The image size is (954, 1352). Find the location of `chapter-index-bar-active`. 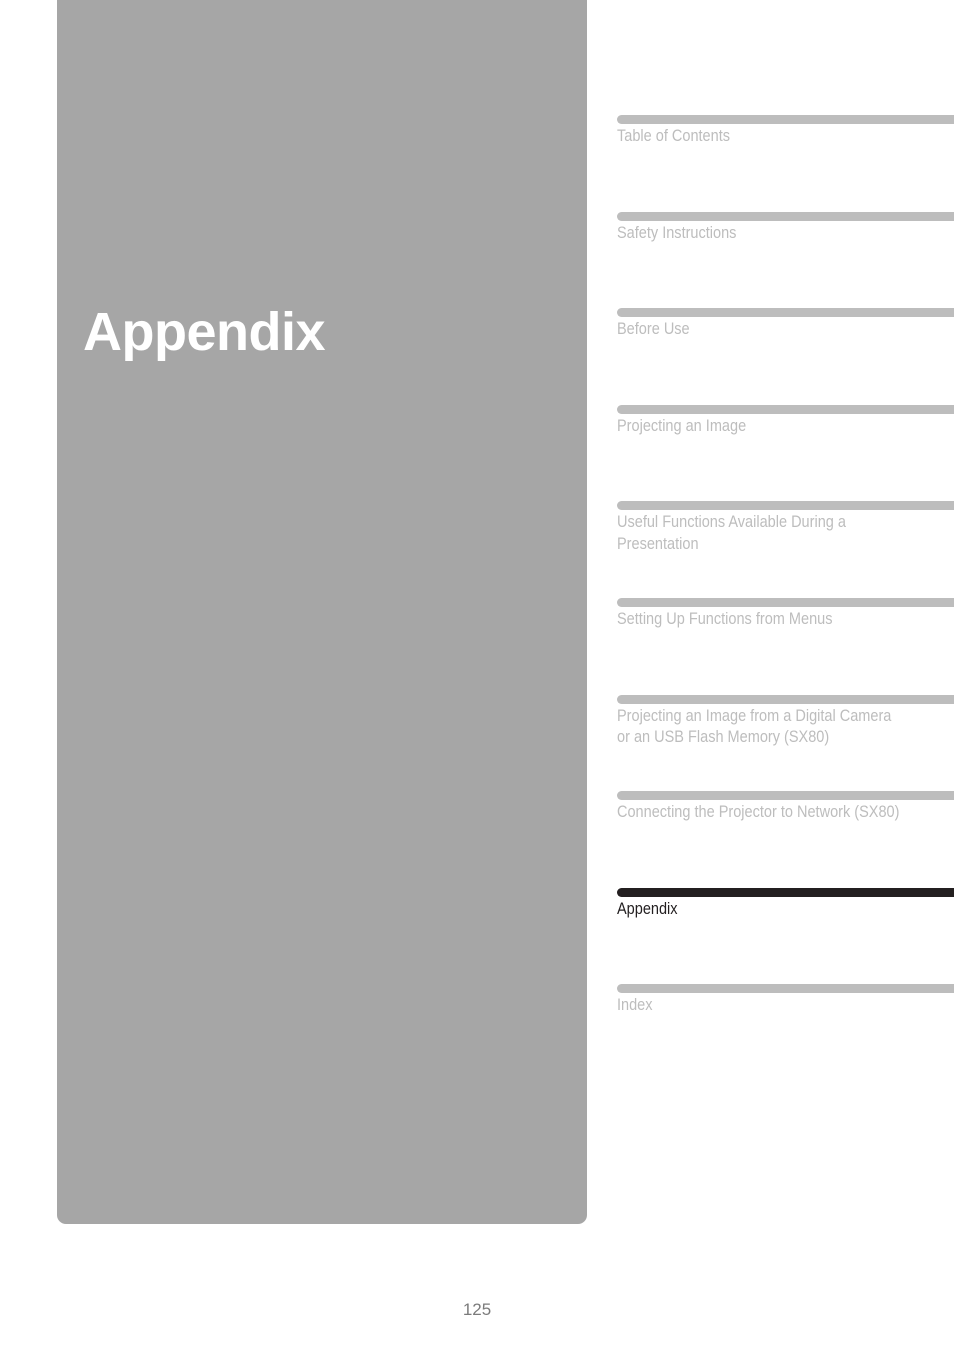

chapter-index-bar-active is located at coordinates (785, 892).